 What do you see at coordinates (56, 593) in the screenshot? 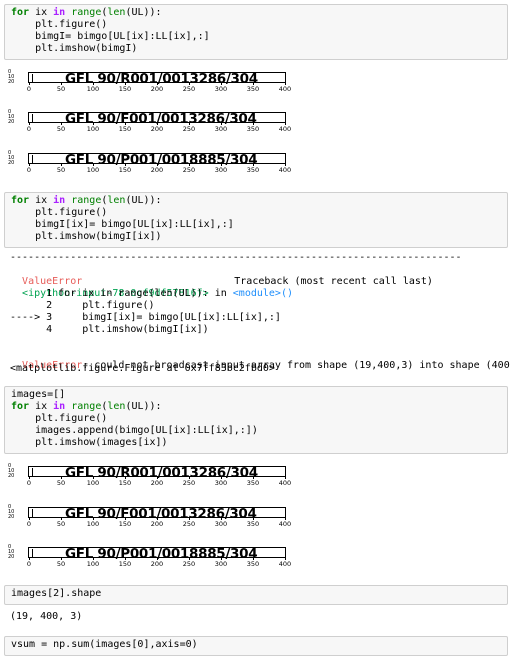
I see `code-line: images[2].shape` at bounding box center [56, 593].